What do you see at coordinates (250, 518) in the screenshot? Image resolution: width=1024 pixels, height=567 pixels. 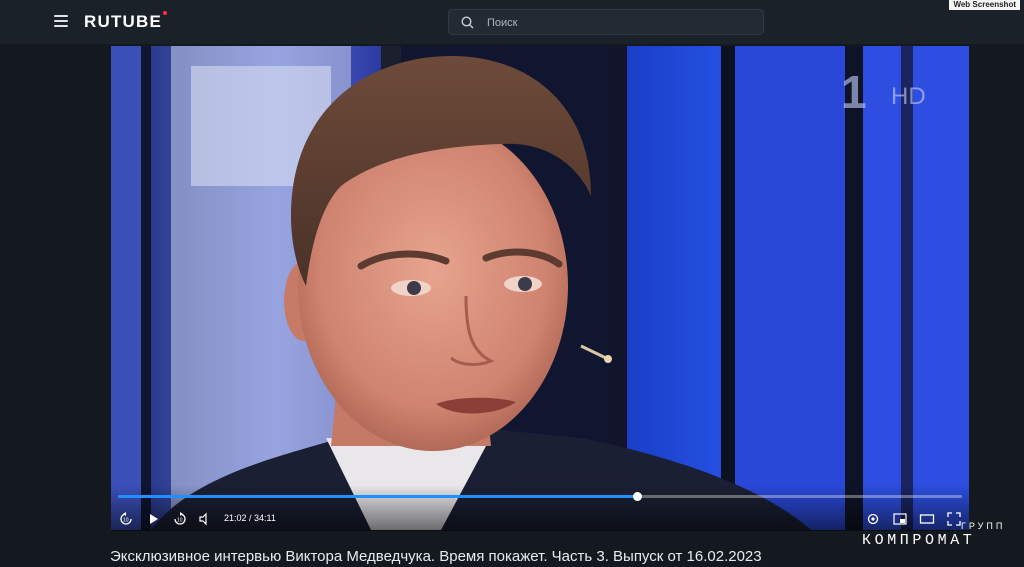 I see `time-display: 21:02 / 34:11` at bounding box center [250, 518].